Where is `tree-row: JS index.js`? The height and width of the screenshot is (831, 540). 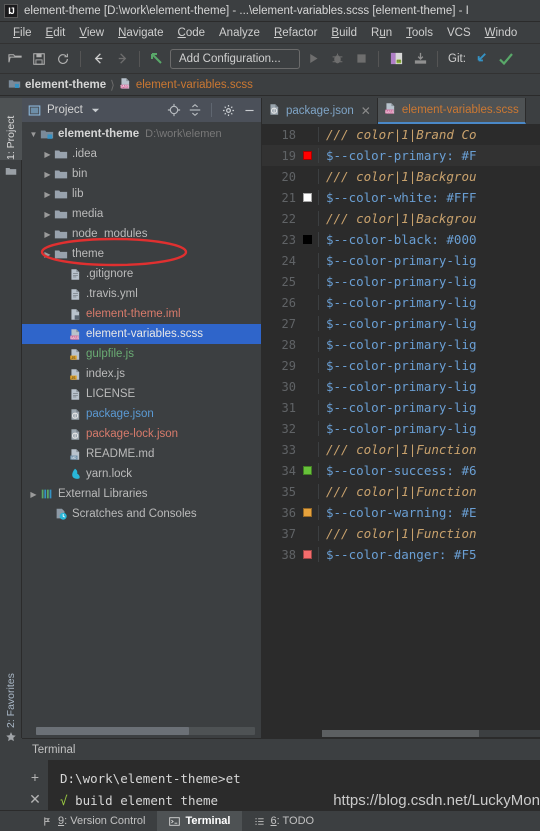 tree-row: JS index.js is located at coordinates (141, 374).